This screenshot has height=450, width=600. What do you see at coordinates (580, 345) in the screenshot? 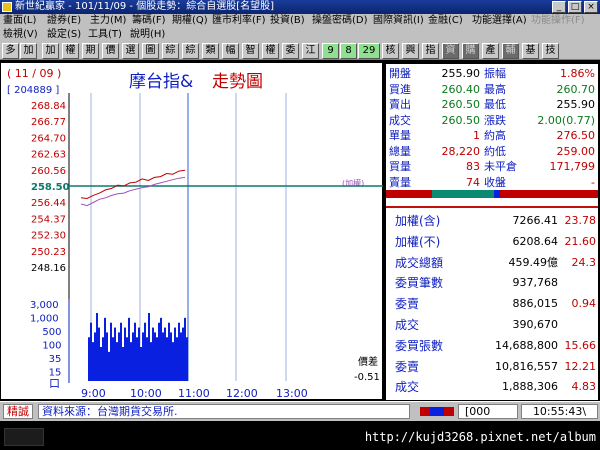
I see `index-change: 15.66` at bounding box center [580, 345].